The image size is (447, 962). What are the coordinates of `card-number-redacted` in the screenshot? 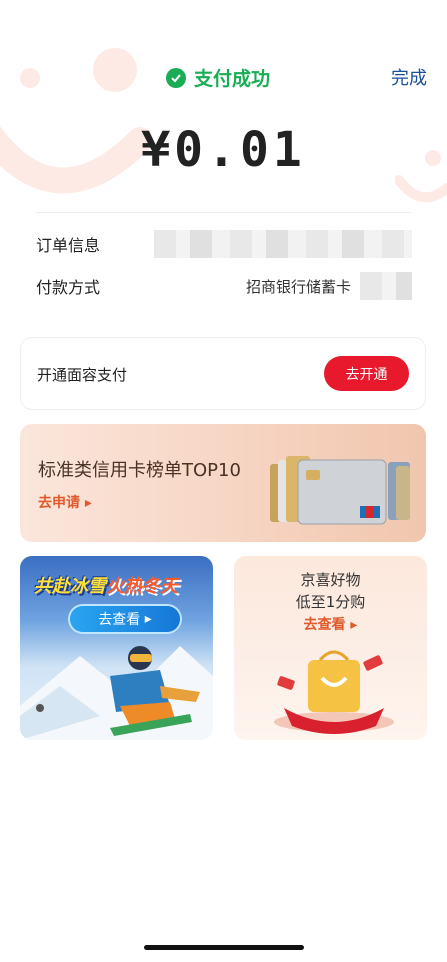 It's located at (386, 286).